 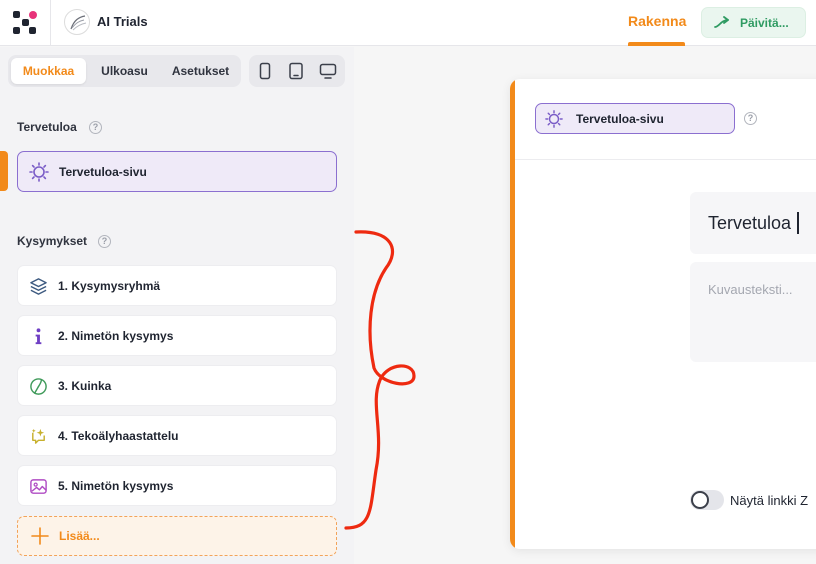 What do you see at coordinates (620, 119) in the screenshot?
I see `page-type-label: Tervetuloa-sivu` at bounding box center [620, 119].